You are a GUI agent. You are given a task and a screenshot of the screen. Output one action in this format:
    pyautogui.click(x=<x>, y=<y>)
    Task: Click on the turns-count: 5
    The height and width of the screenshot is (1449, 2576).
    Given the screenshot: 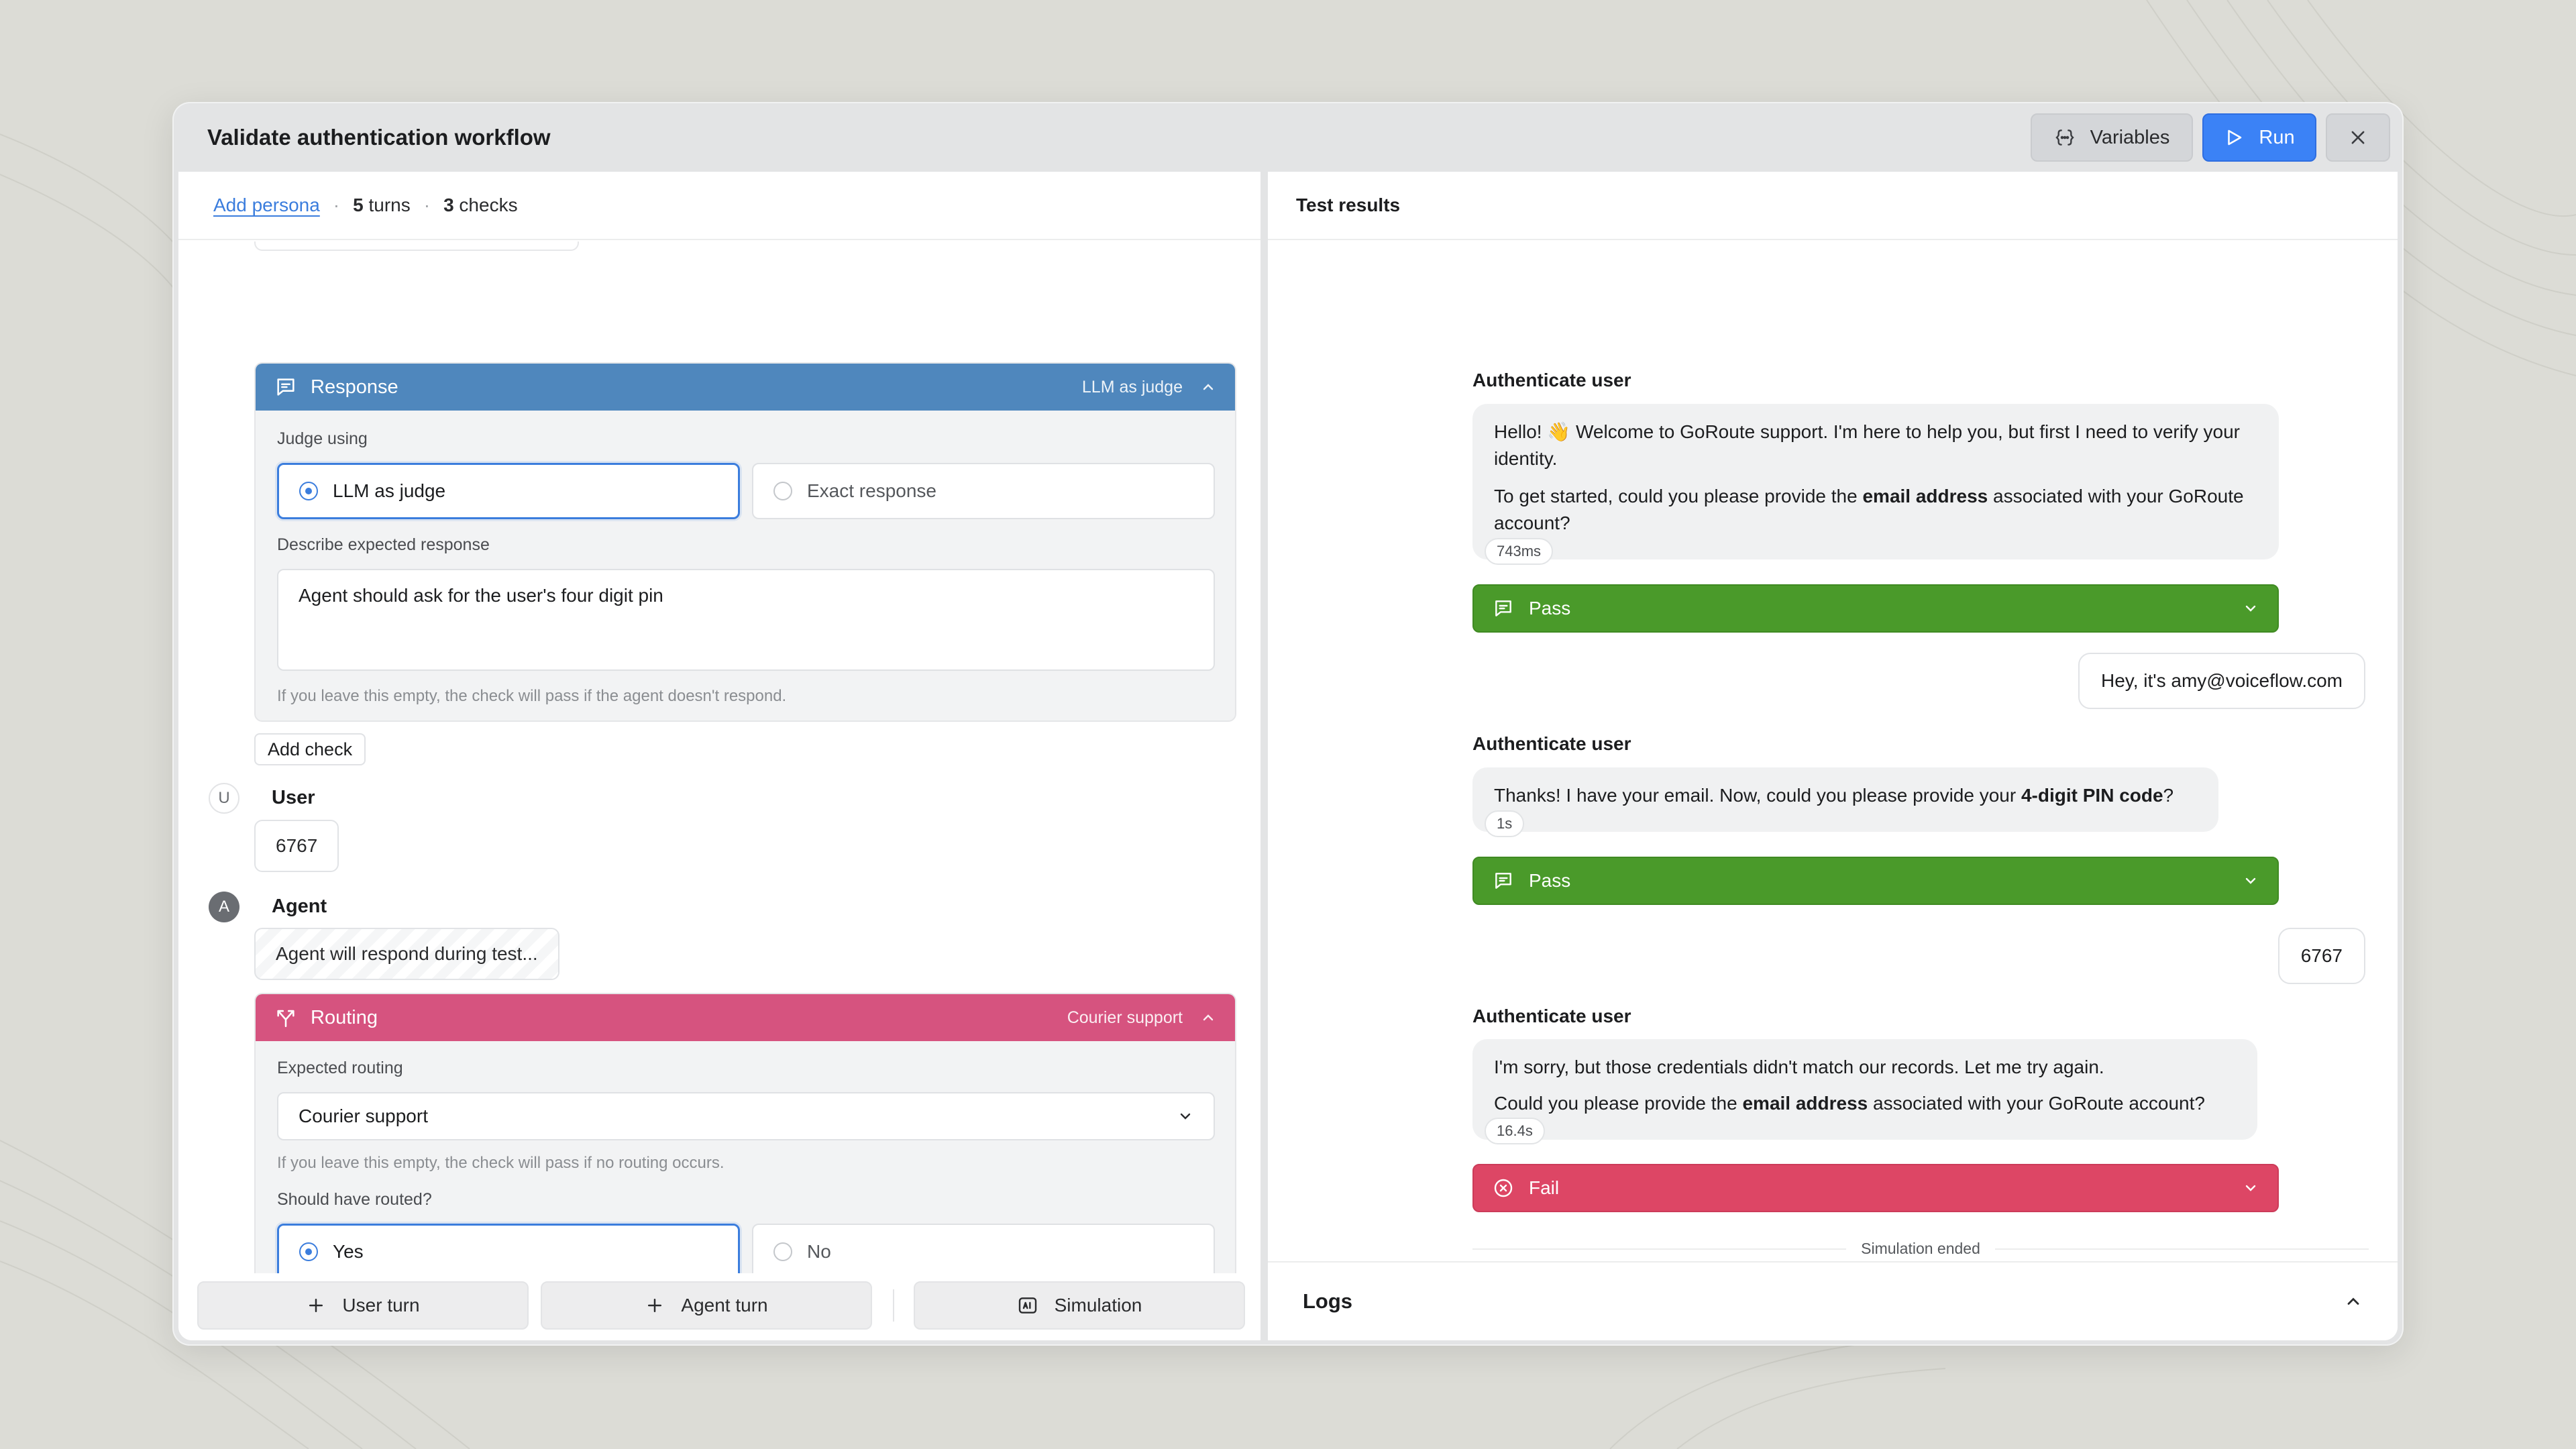 What is the action you would take?
    pyautogui.click(x=358, y=205)
    